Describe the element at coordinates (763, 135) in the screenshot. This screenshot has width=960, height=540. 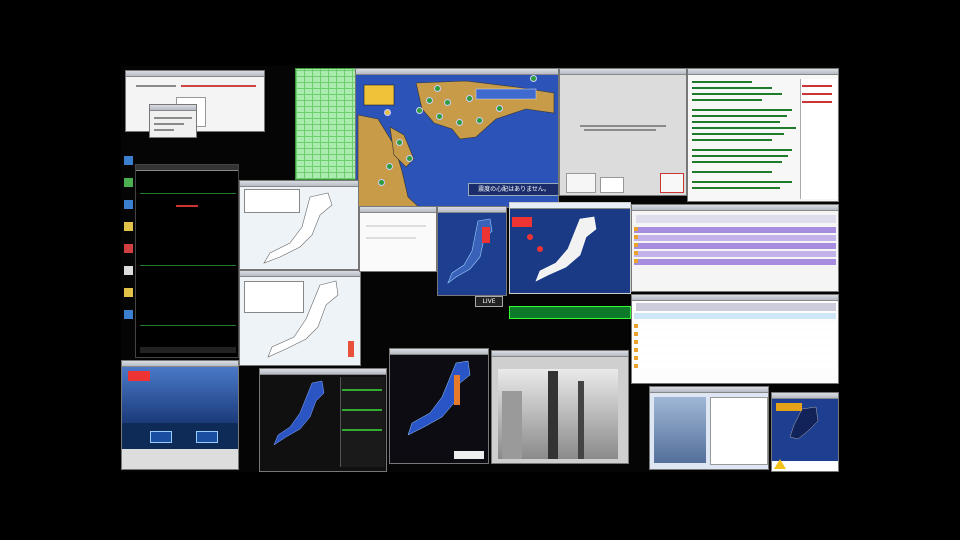
I see `chat-log-window` at that location.